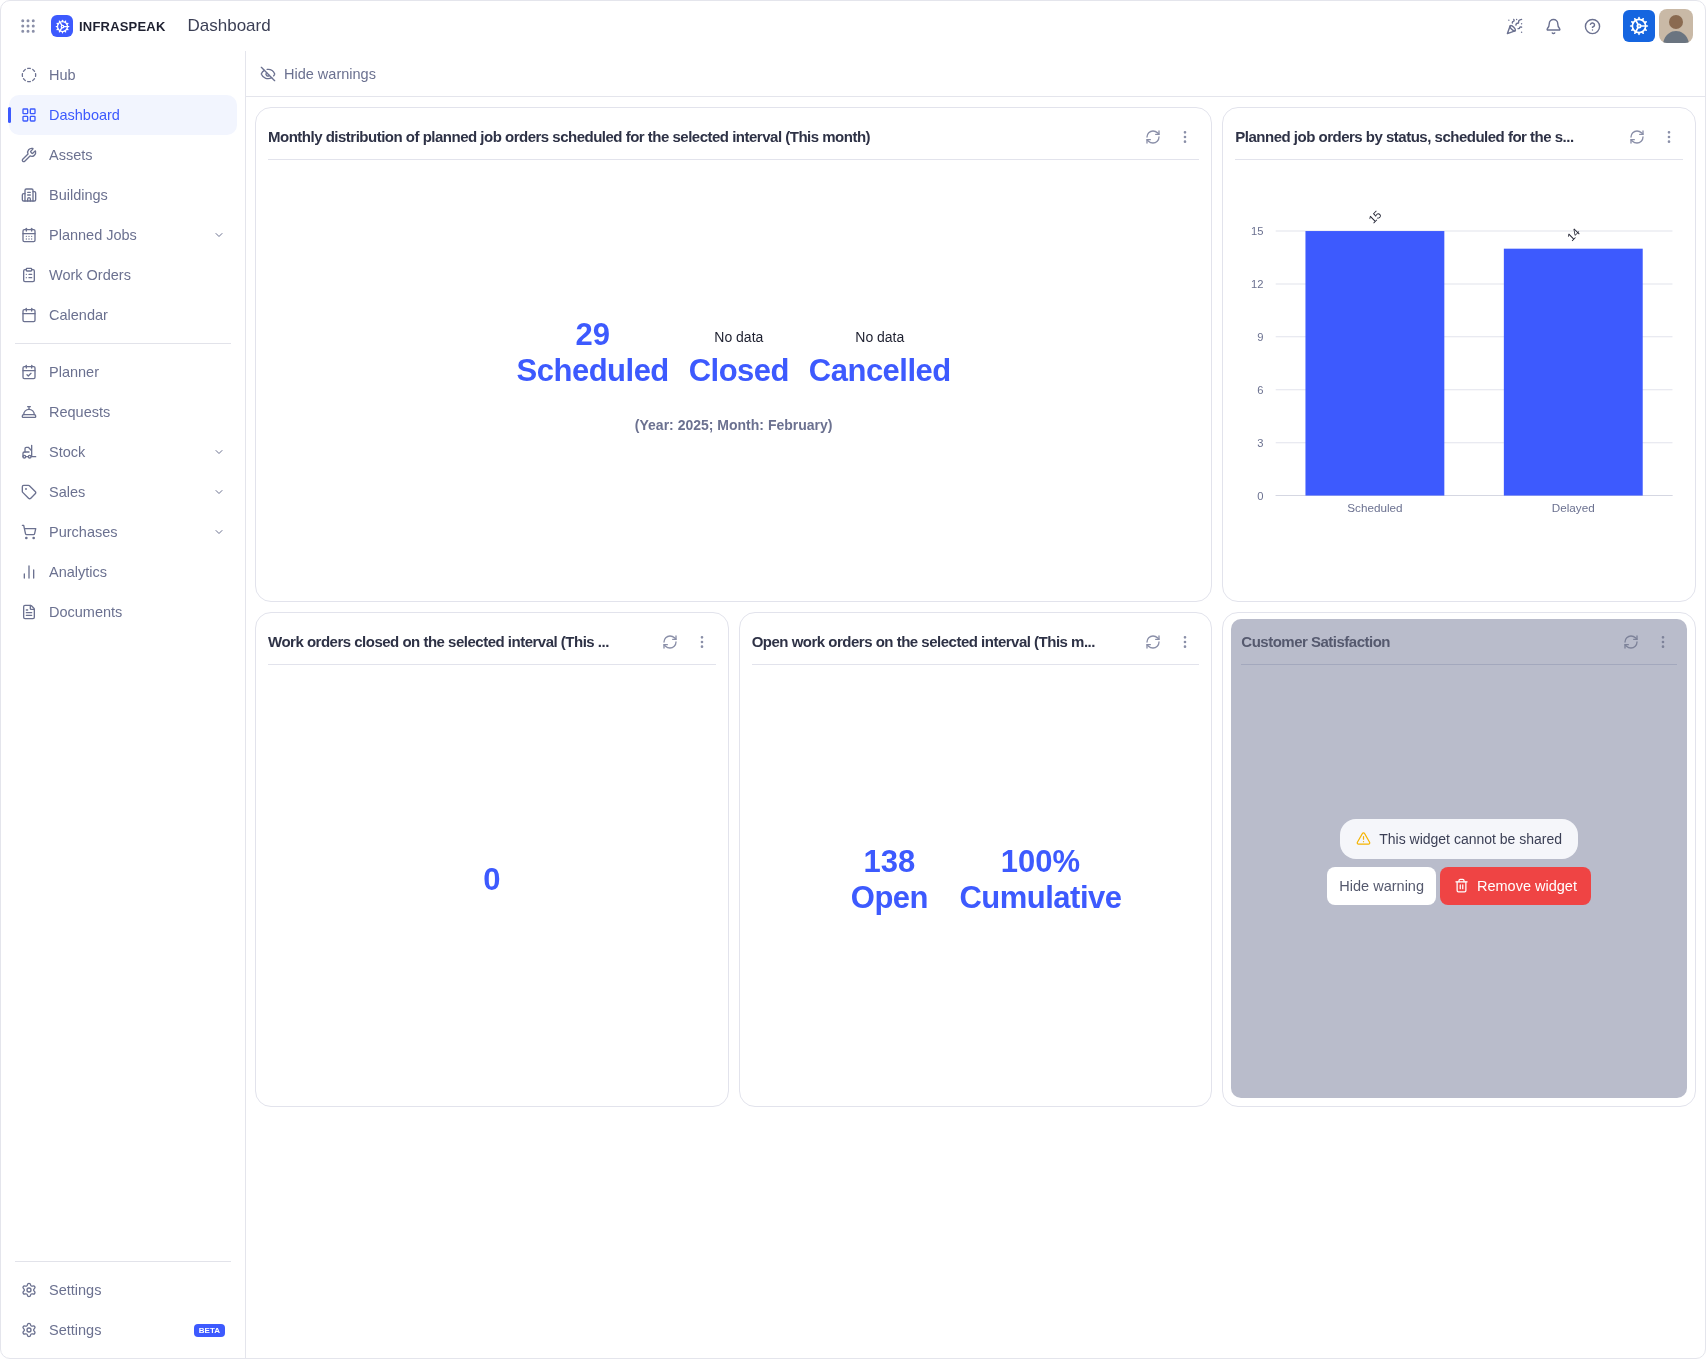 The height and width of the screenshot is (1359, 1706). I want to click on sidebar-item: Planner, so click(123, 372).